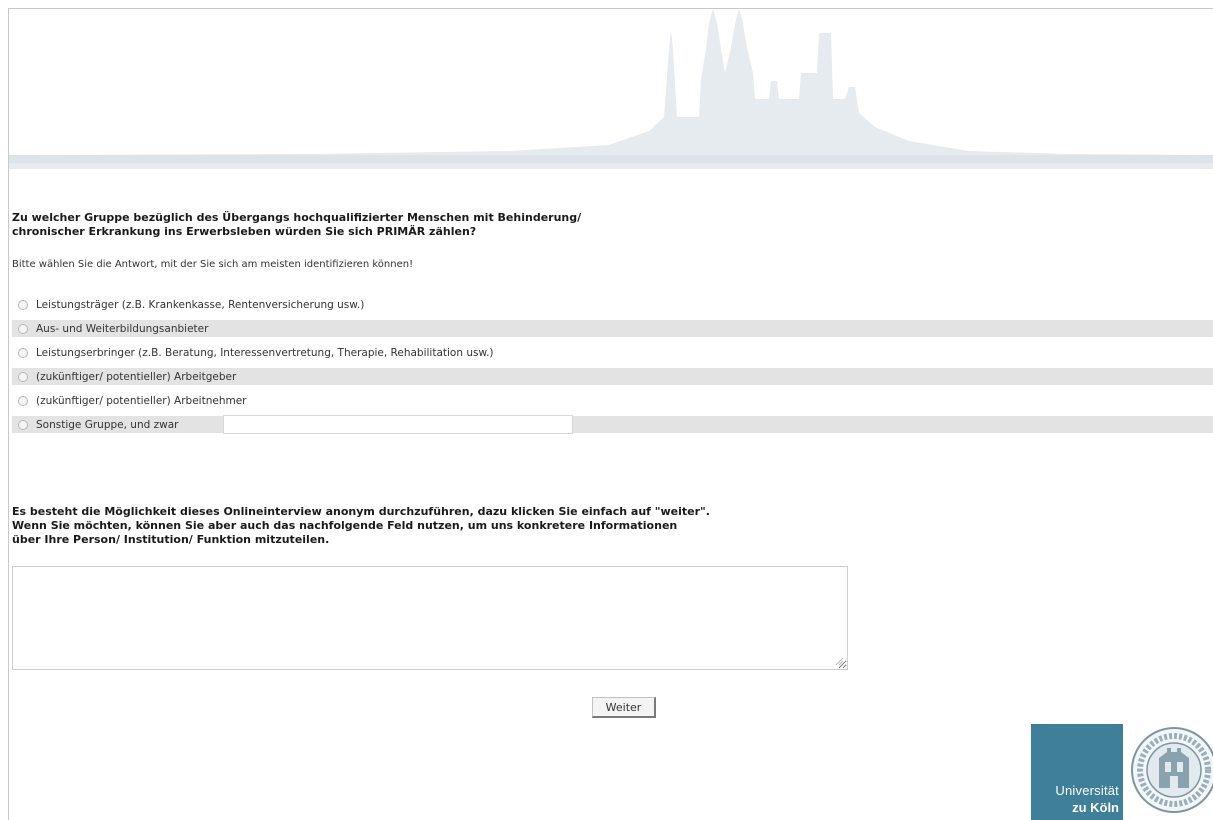  What do you see at coordinates (141, 400) in the screenshot?
I see `option-label: (zukünftiger/ potentieller) Arbeitnehmer` at bounding box center [141, 400].